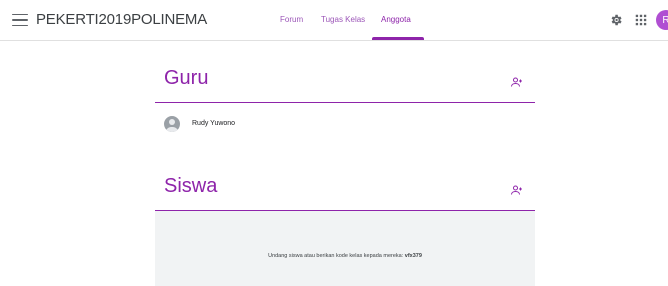 This screenshot has width=668, height=286. Describe the element at coordinates (345, 83) in the screenshot. I see `teachers-header: Guru` at that location.